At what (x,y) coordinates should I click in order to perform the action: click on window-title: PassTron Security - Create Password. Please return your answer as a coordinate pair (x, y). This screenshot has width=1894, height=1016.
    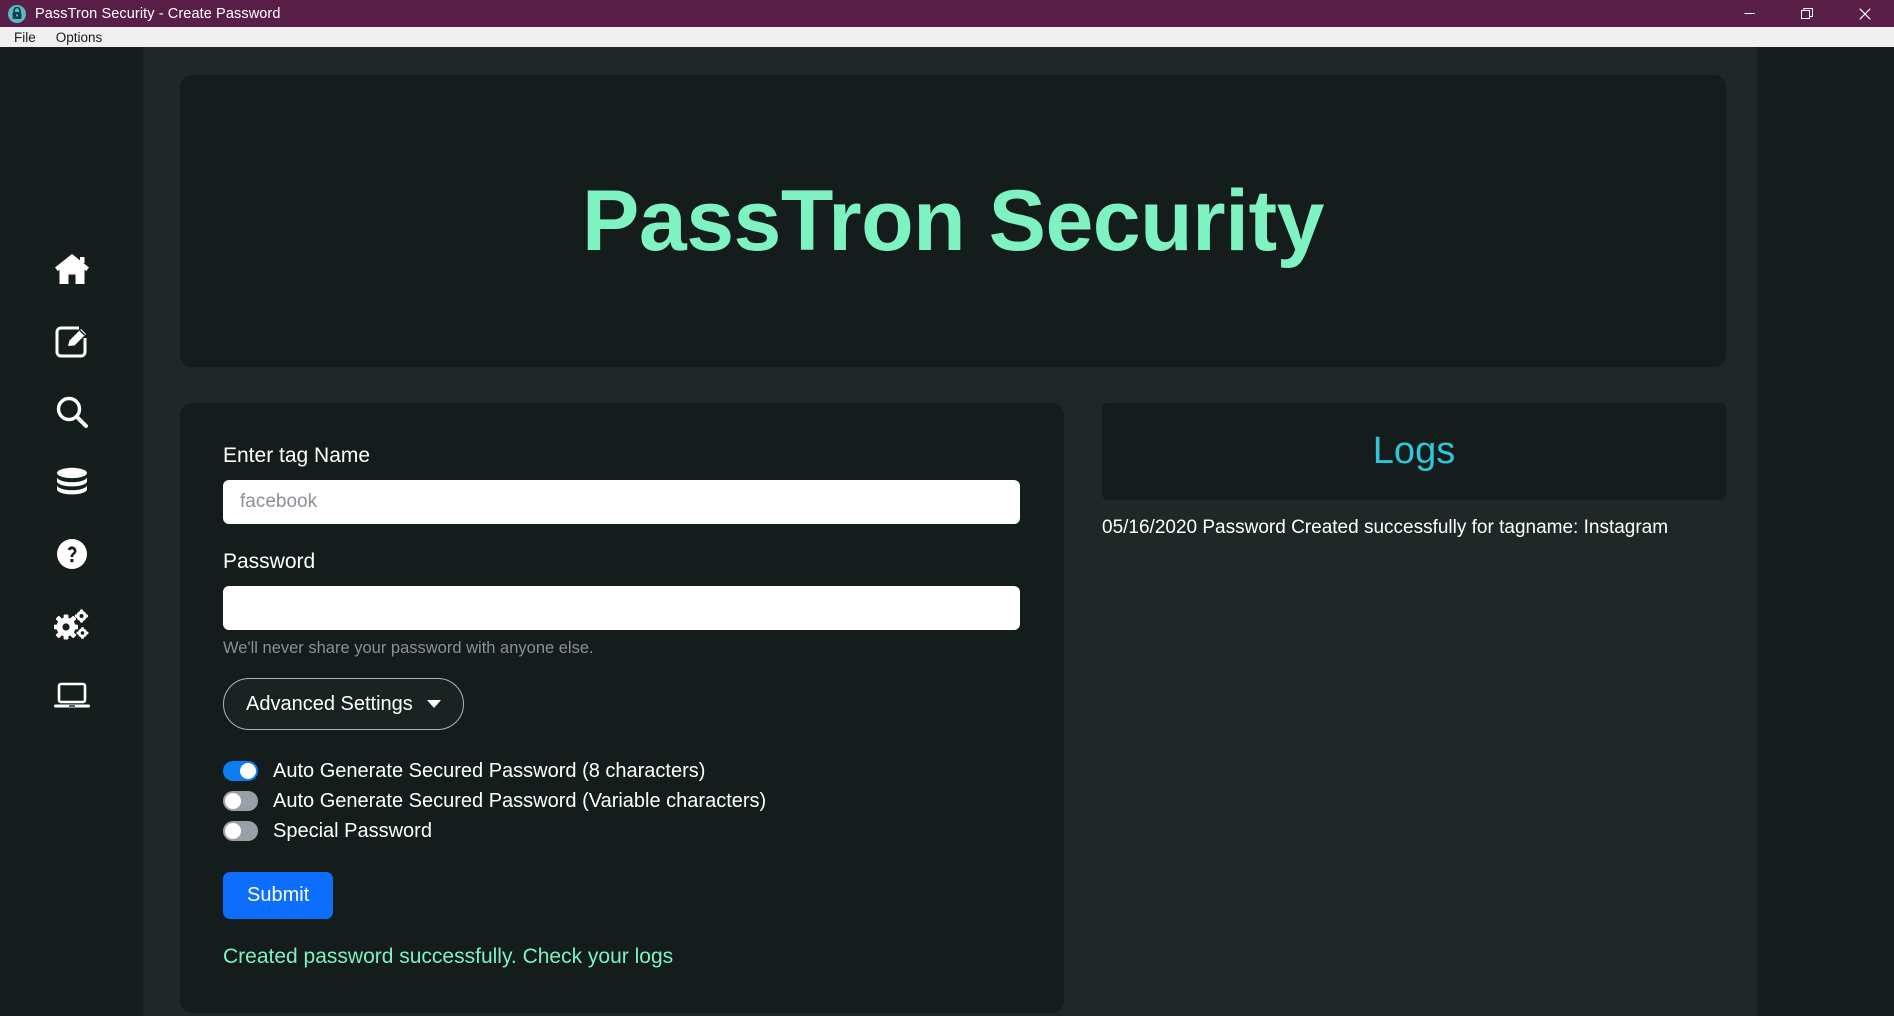
    Looking at the image, I should click on (158, 13).